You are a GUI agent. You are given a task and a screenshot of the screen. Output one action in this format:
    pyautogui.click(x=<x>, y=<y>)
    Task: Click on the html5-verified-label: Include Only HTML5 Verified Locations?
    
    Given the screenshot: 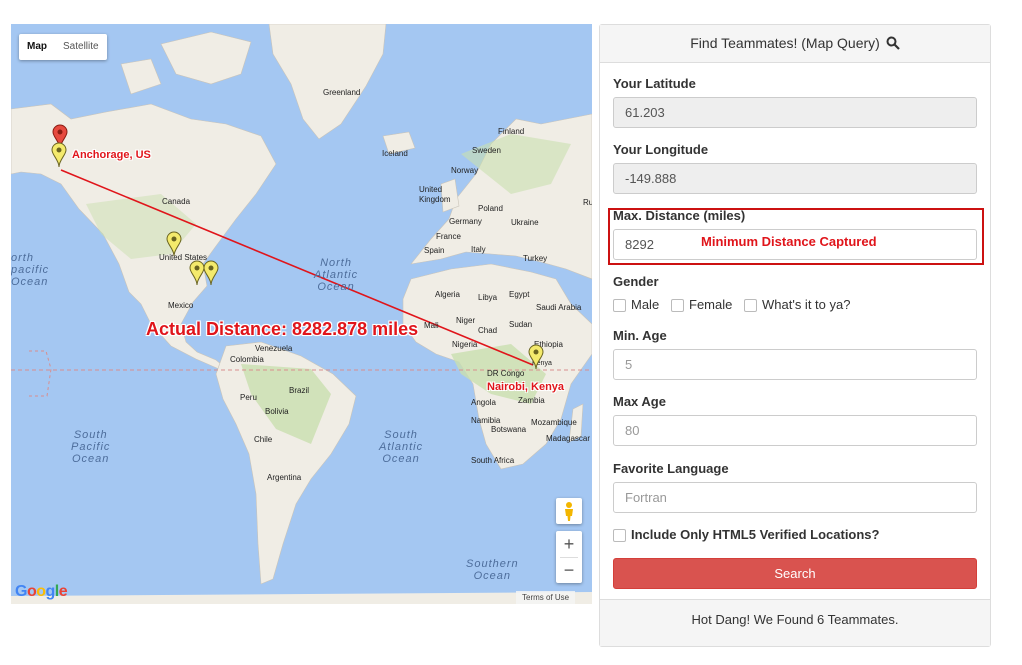 What is the action you would take?
    pyautogui.click(x=755, y=534)
    